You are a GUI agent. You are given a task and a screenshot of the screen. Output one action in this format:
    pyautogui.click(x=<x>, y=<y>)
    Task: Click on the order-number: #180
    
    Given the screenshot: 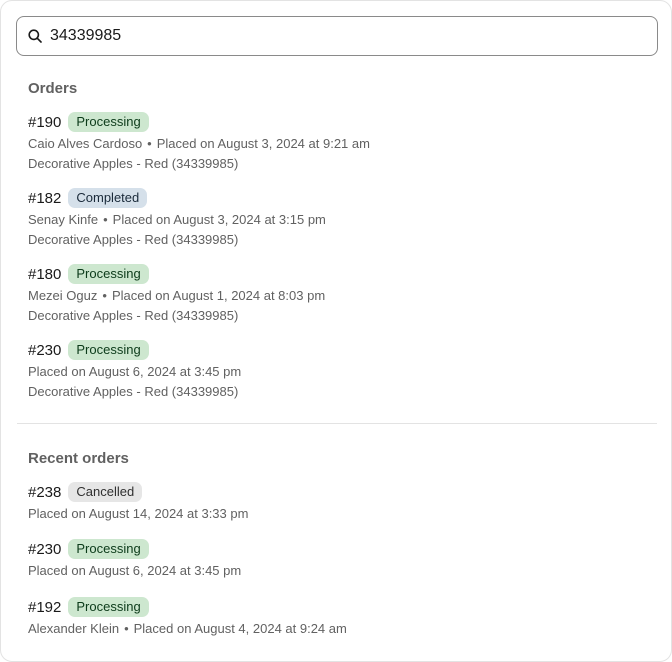 What is the action you would take?
    pyautogui.click(x=45, y=274)
    